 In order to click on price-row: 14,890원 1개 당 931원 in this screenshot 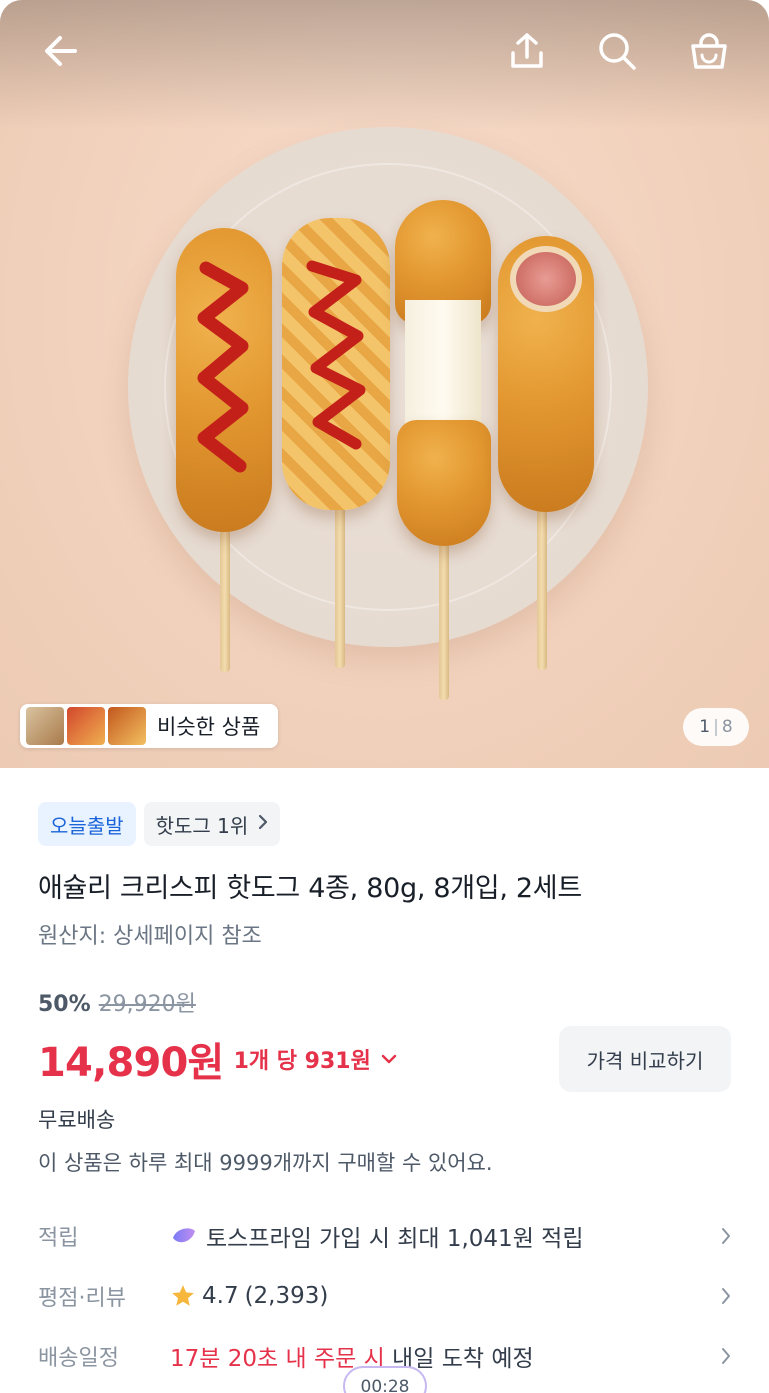, I will do `click(217, 1059)`.